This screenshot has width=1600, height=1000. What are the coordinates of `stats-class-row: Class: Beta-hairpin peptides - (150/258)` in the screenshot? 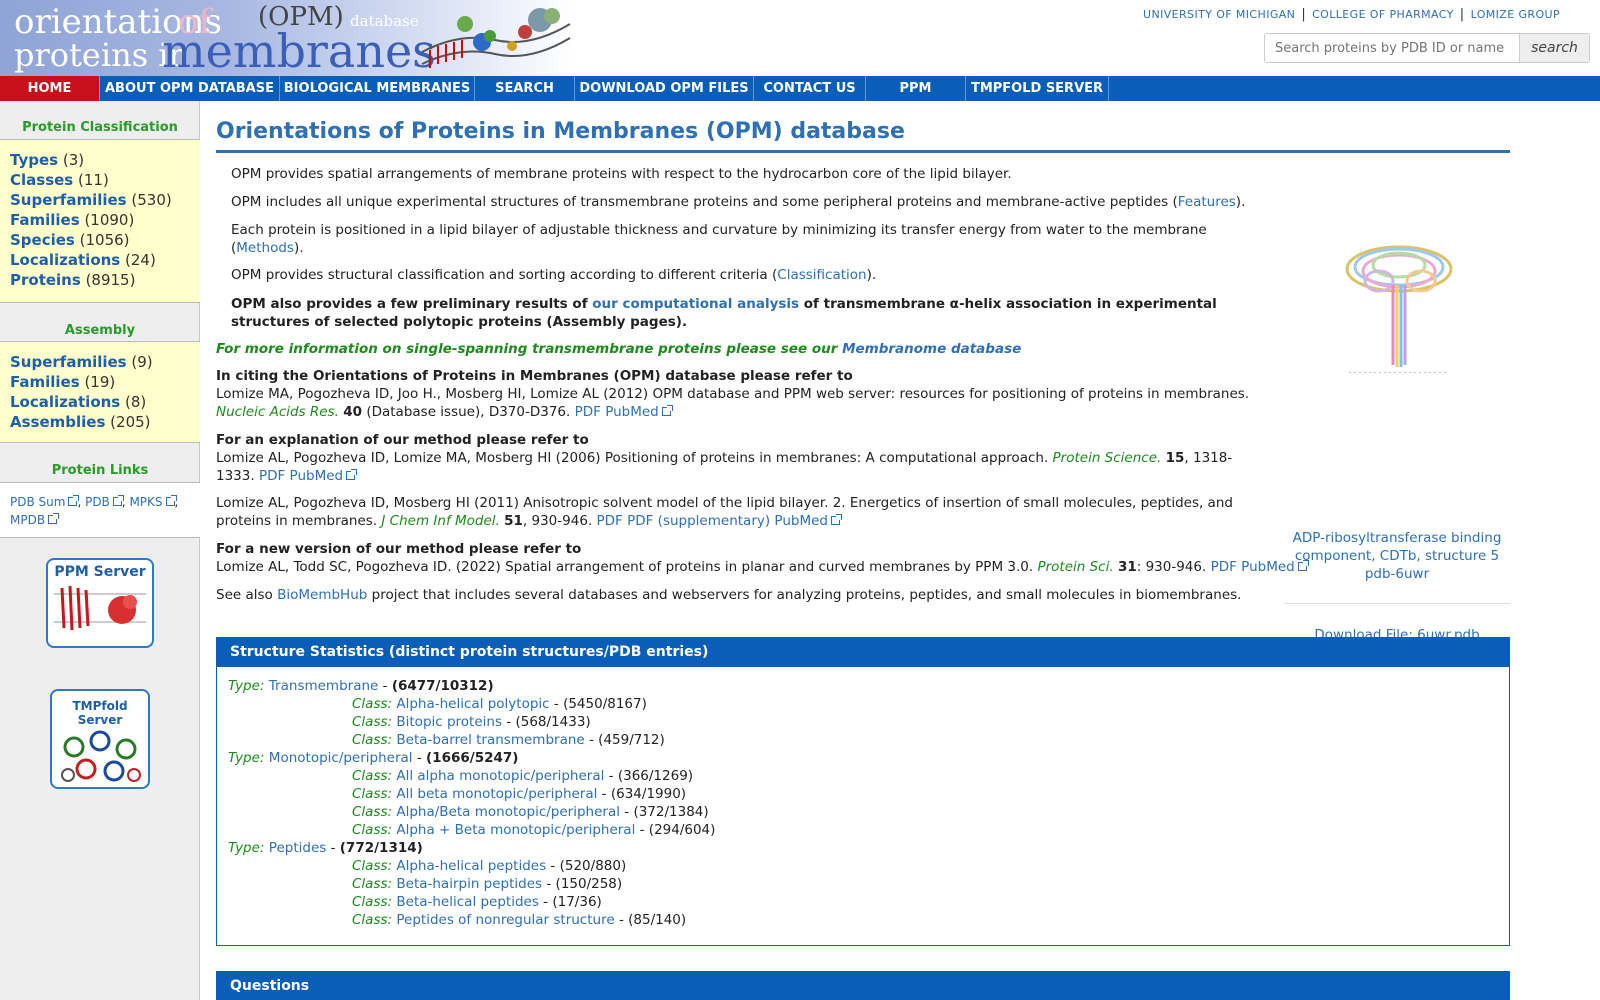 It's located at (487, 884).